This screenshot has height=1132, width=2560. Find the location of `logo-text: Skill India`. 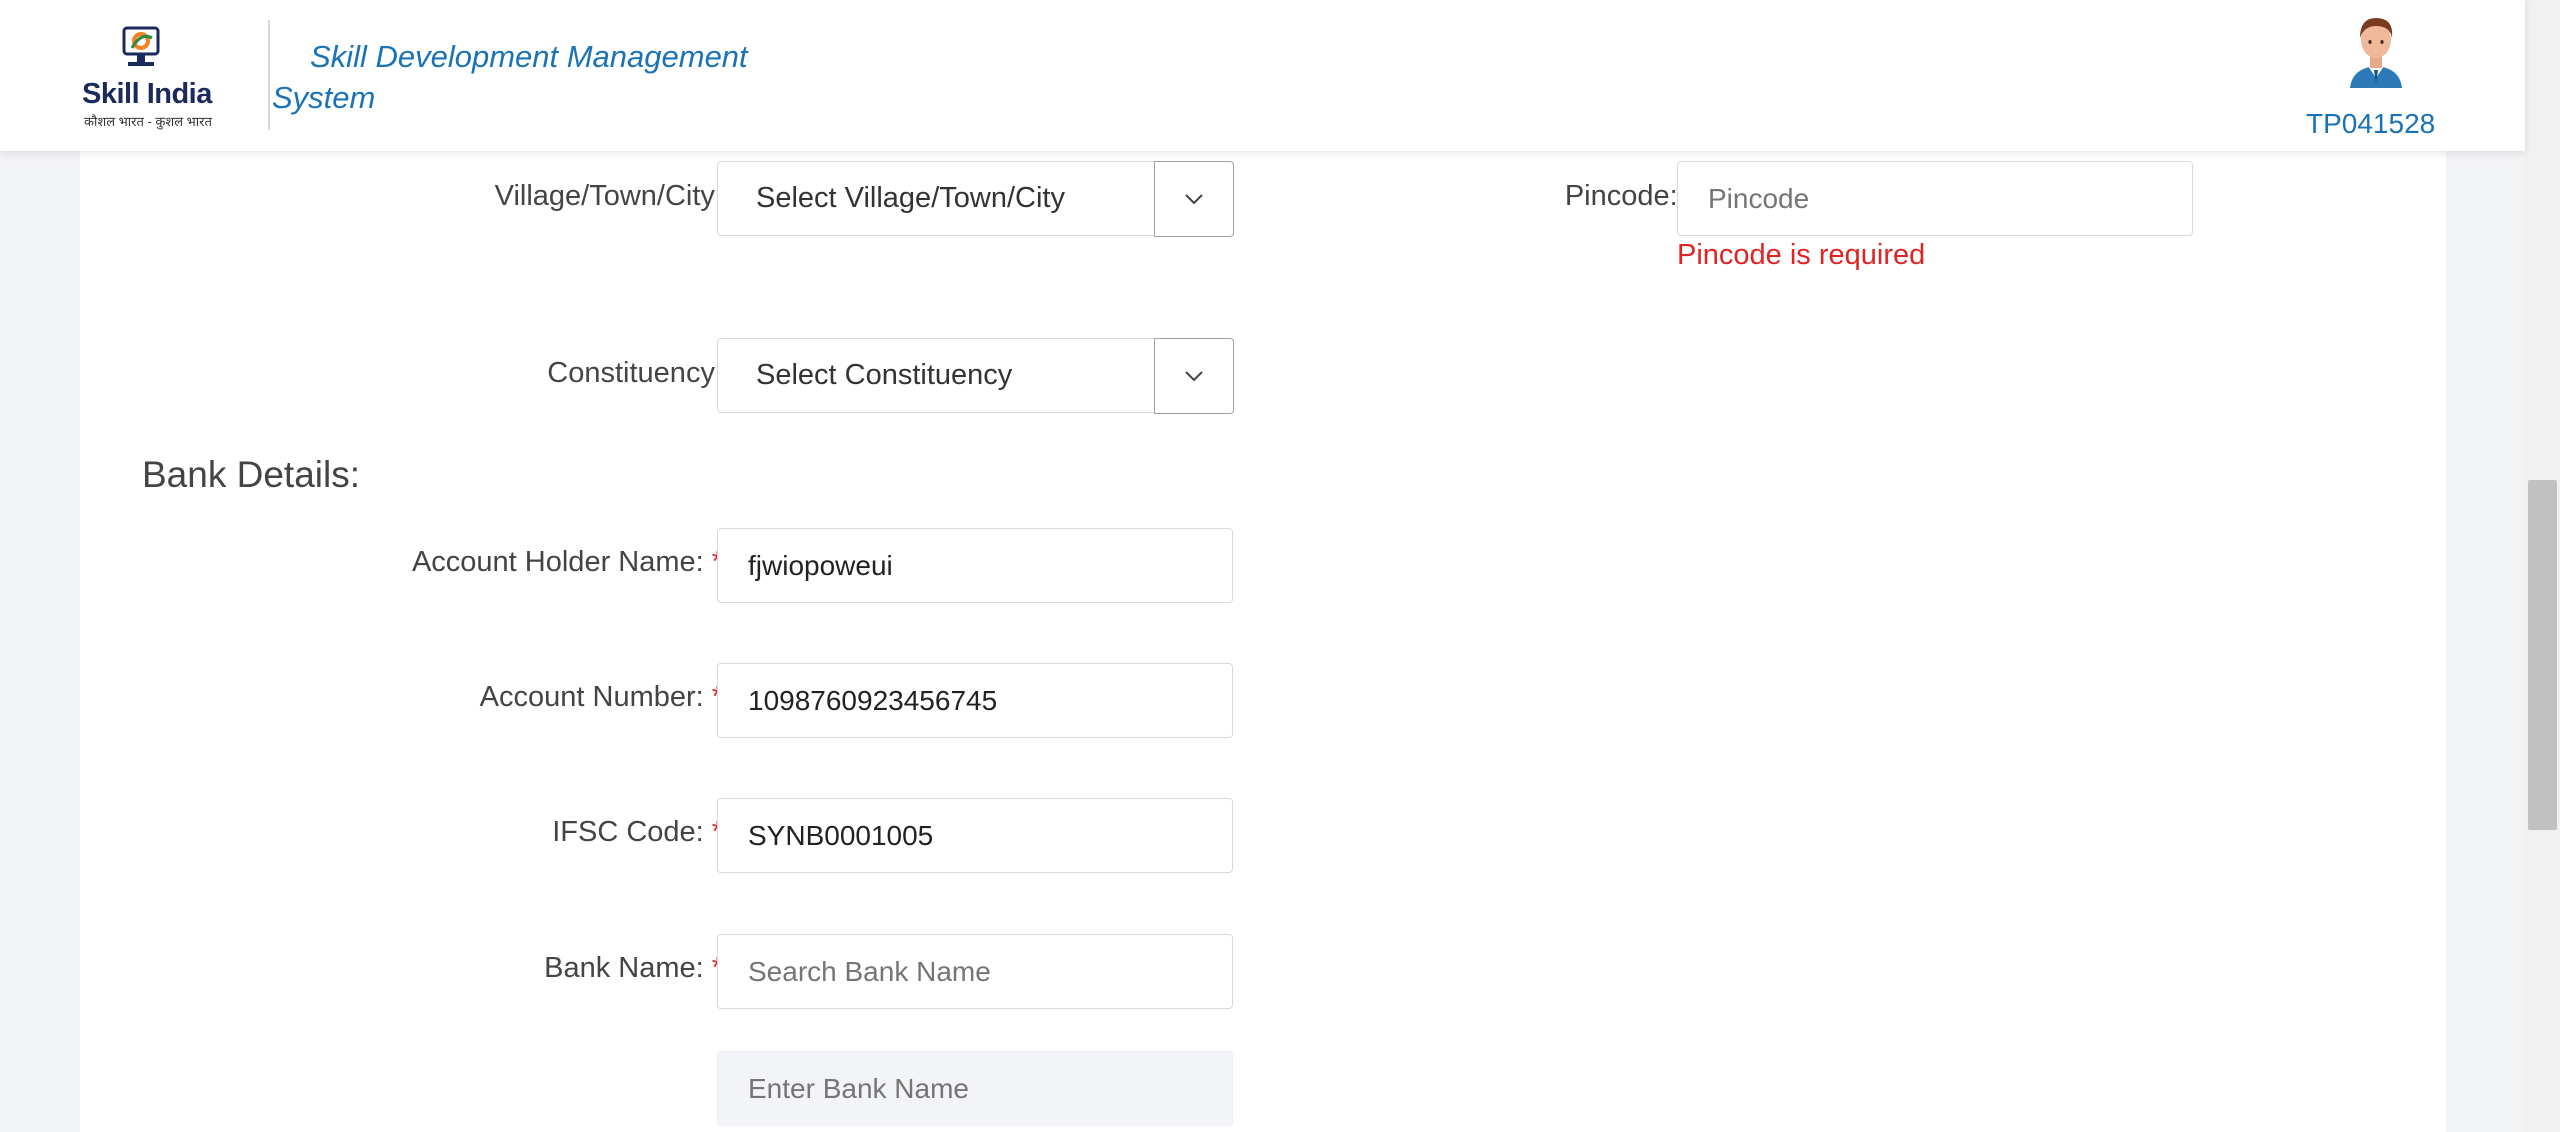

logo-text: Skill India is located at coordinates (147, 94).